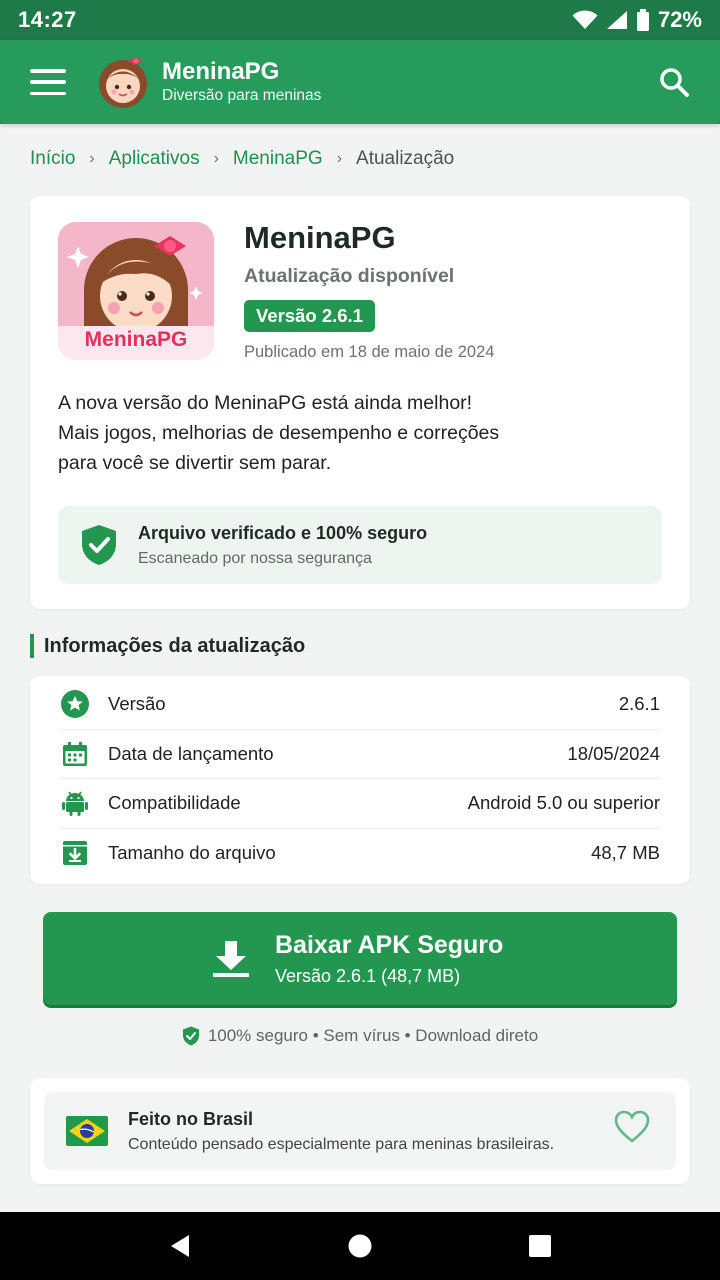  Describe the element at coordinates (642, 20) in the screenshot. I see `battery-icon` at that location.